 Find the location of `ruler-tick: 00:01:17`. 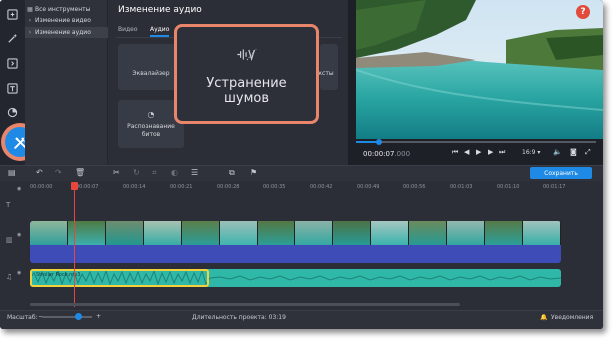

ruler-tick: 00:01:17 is located at coordinates (554, 187).